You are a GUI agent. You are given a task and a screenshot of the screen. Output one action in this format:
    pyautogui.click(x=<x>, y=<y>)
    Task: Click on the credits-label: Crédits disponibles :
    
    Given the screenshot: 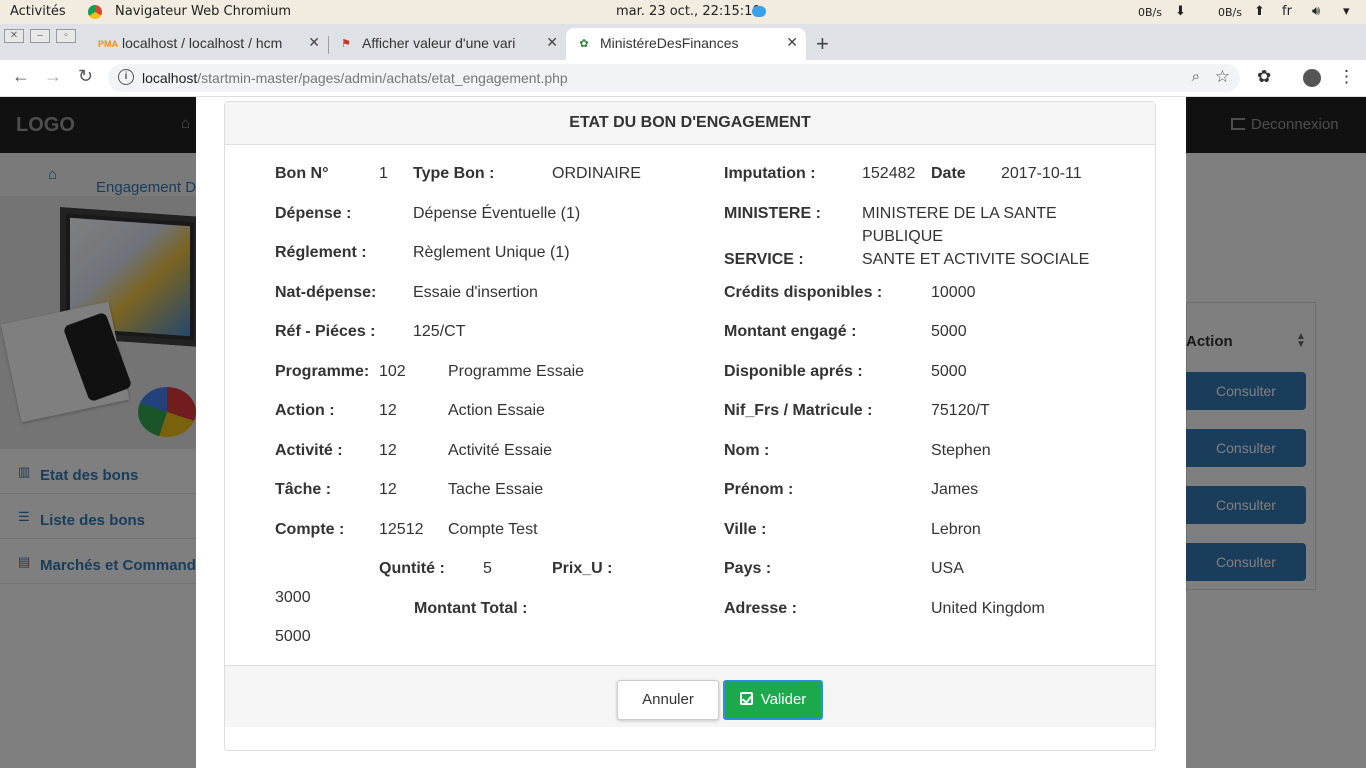 What is the action you would take?
    pyautogui.click(x=803, y=292)
    